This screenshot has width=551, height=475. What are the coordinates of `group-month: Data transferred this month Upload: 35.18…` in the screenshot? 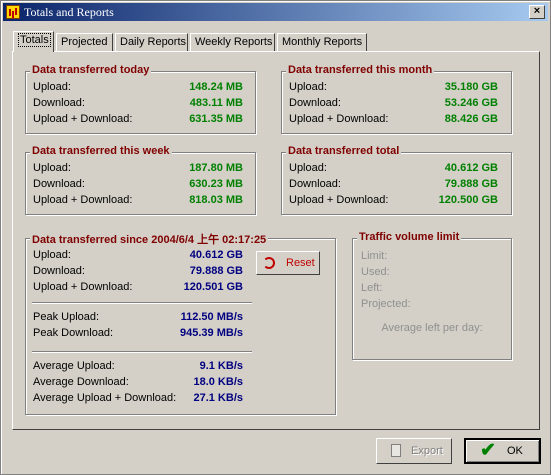 It's located at (396, 99).